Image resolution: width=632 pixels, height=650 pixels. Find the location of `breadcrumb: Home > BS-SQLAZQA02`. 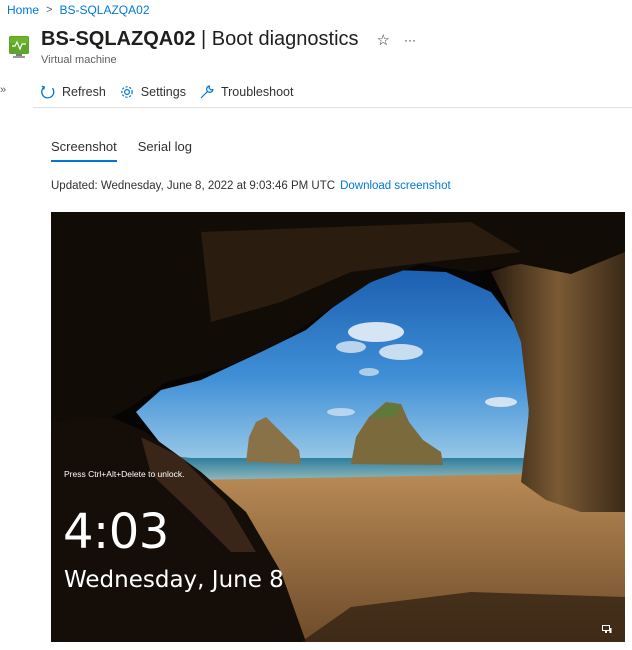

breadcrumb: Home > BS-SQLAZQA02 is located at coordinates (78, 10).